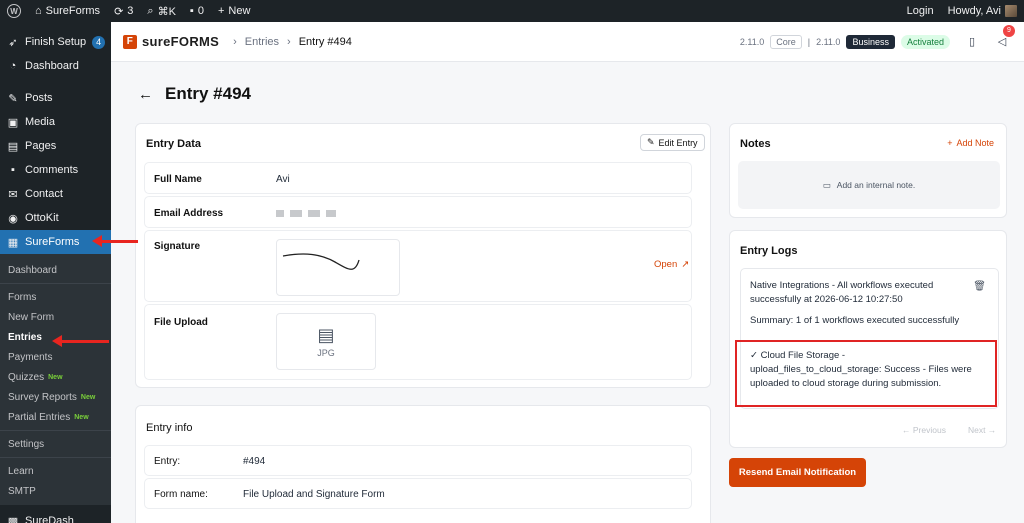  I want to click on business-badge: Business, so click(870, 41).